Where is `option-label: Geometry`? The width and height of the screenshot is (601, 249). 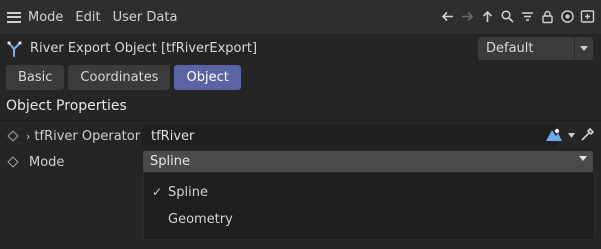 option-label: Geometry is located at coordinates (200, 219).